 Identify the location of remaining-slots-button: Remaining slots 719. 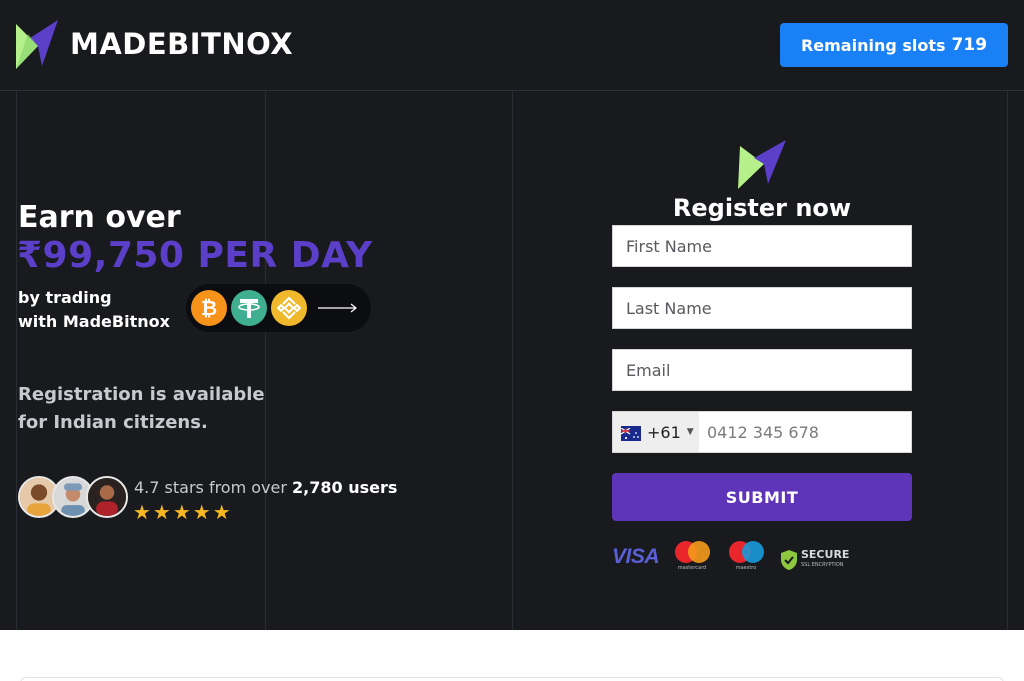
(894, 45).